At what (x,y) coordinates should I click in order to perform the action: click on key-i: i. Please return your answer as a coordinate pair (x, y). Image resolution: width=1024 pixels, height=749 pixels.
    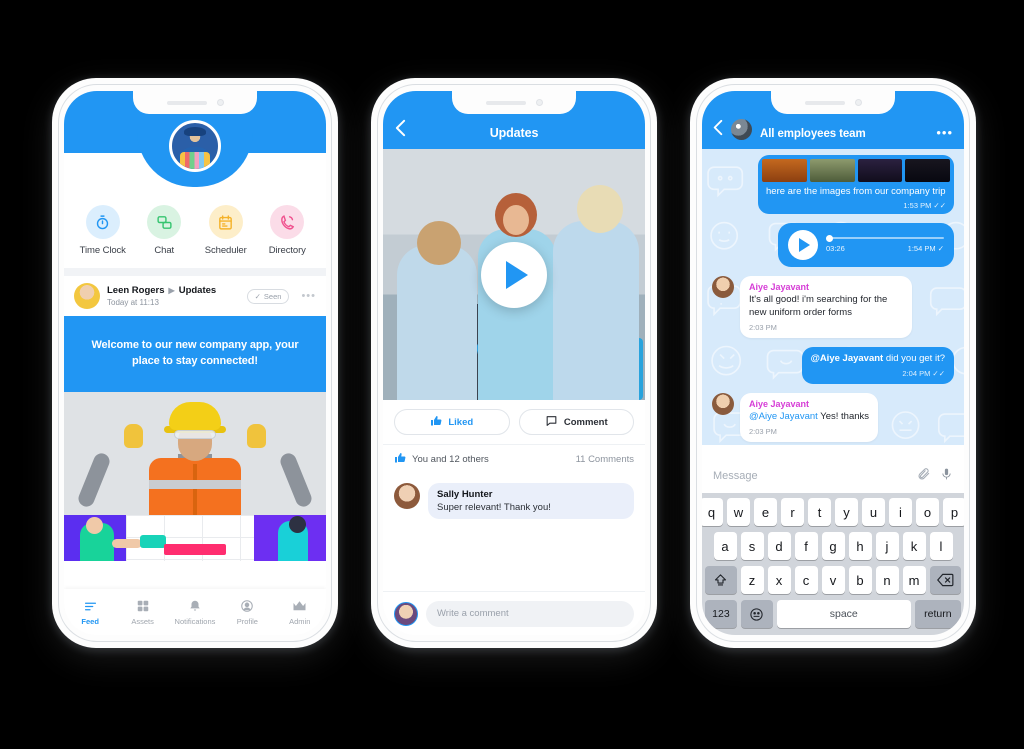
    Looking at the image, I should click on (900, 512).